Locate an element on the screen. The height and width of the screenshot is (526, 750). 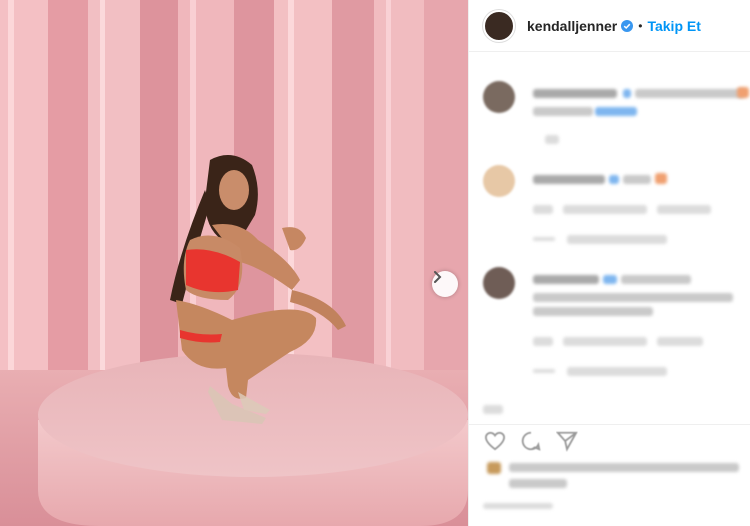
share-icon is located at coordinates (567, 441).